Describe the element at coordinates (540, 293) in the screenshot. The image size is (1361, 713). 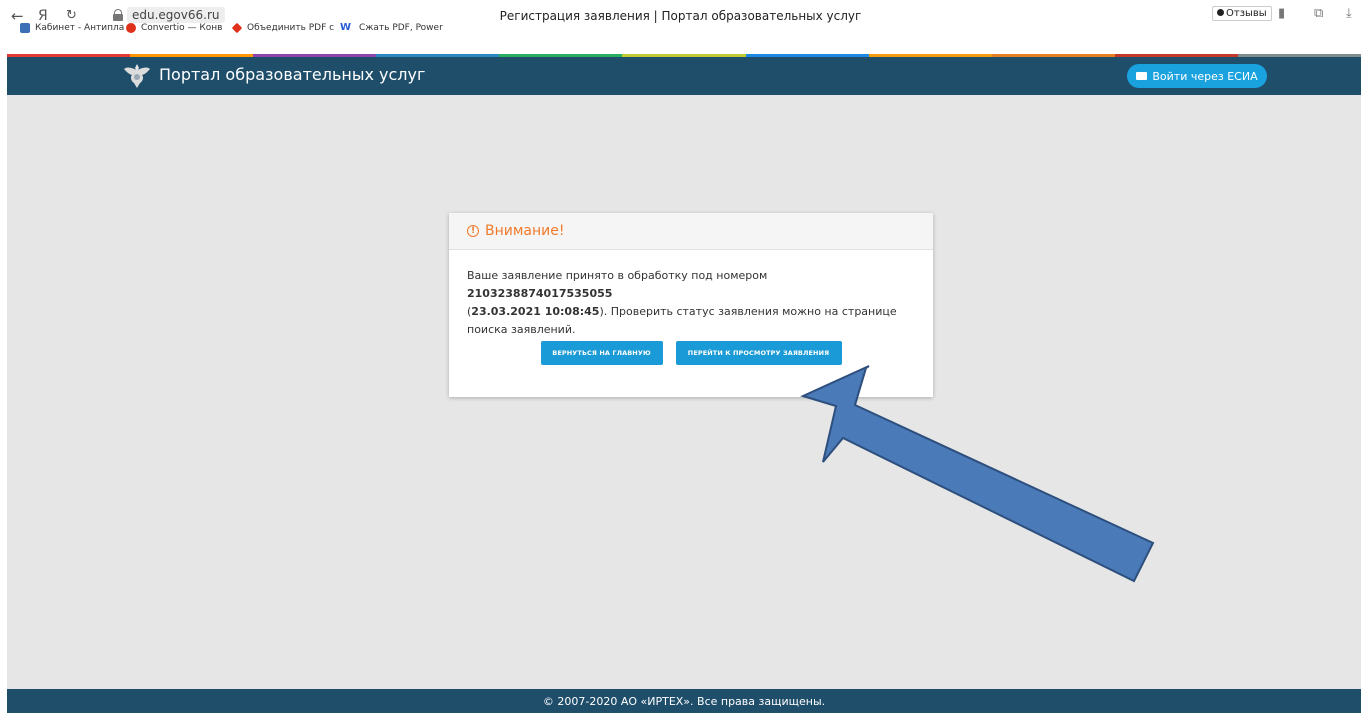
I see `application-number: 2103238874017535055` at that location.